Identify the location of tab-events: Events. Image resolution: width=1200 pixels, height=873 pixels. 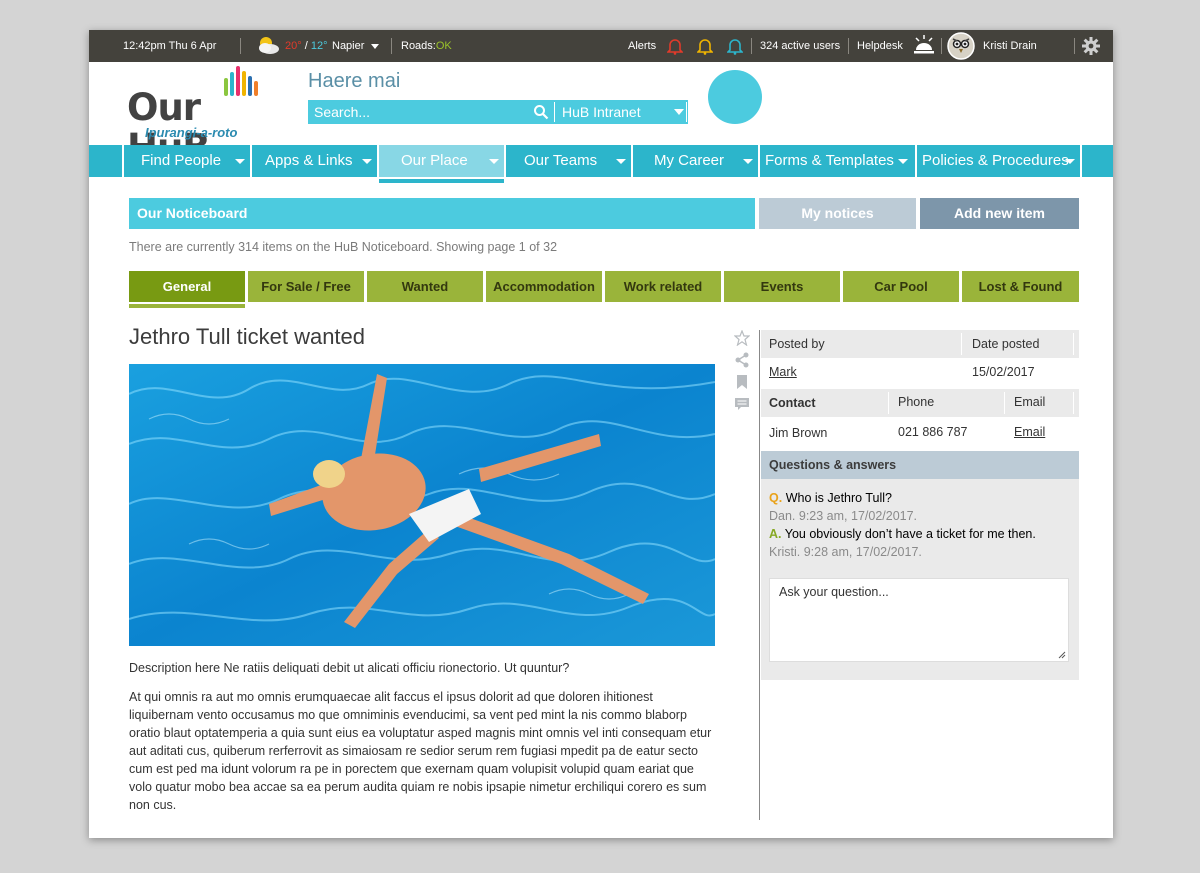
(782, 286).